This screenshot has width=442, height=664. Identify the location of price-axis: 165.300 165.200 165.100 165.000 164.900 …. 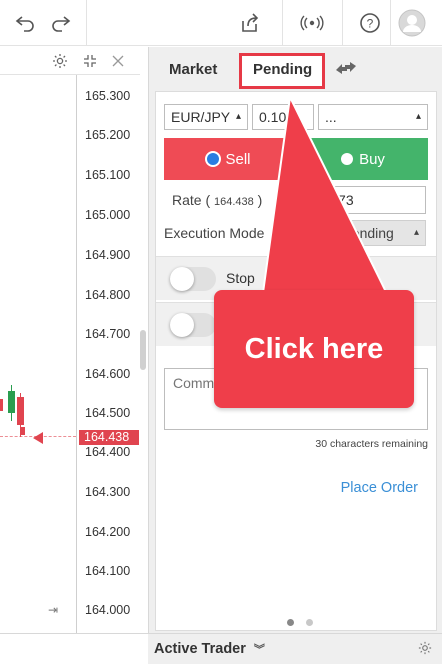
(108, 354).